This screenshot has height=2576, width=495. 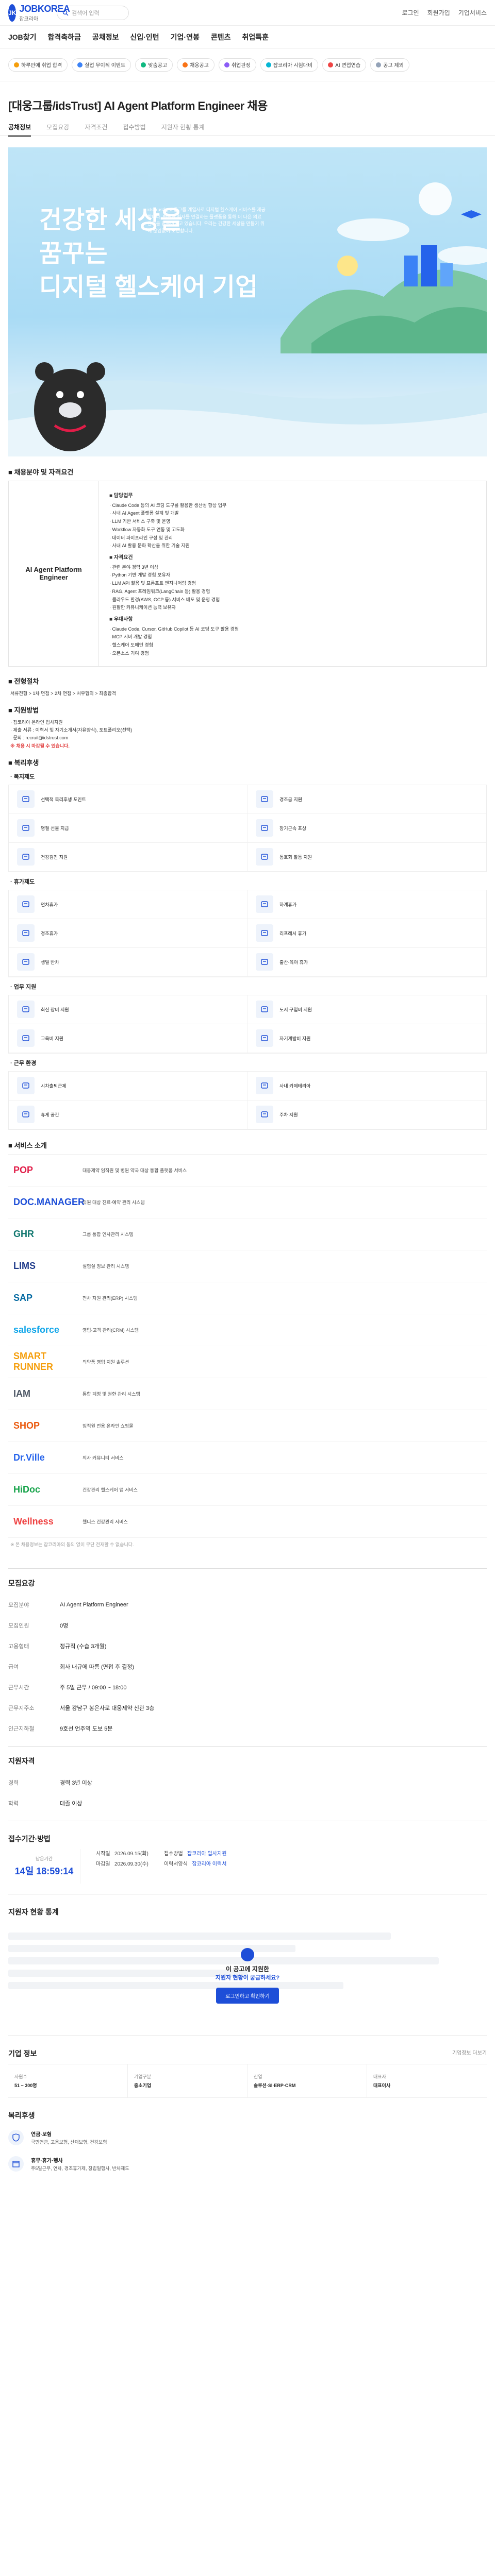 What do you see at coordinates (19, 130) in the screenshot?
I see `tab-overview: 공채정보` at bounding box center [19, 130].